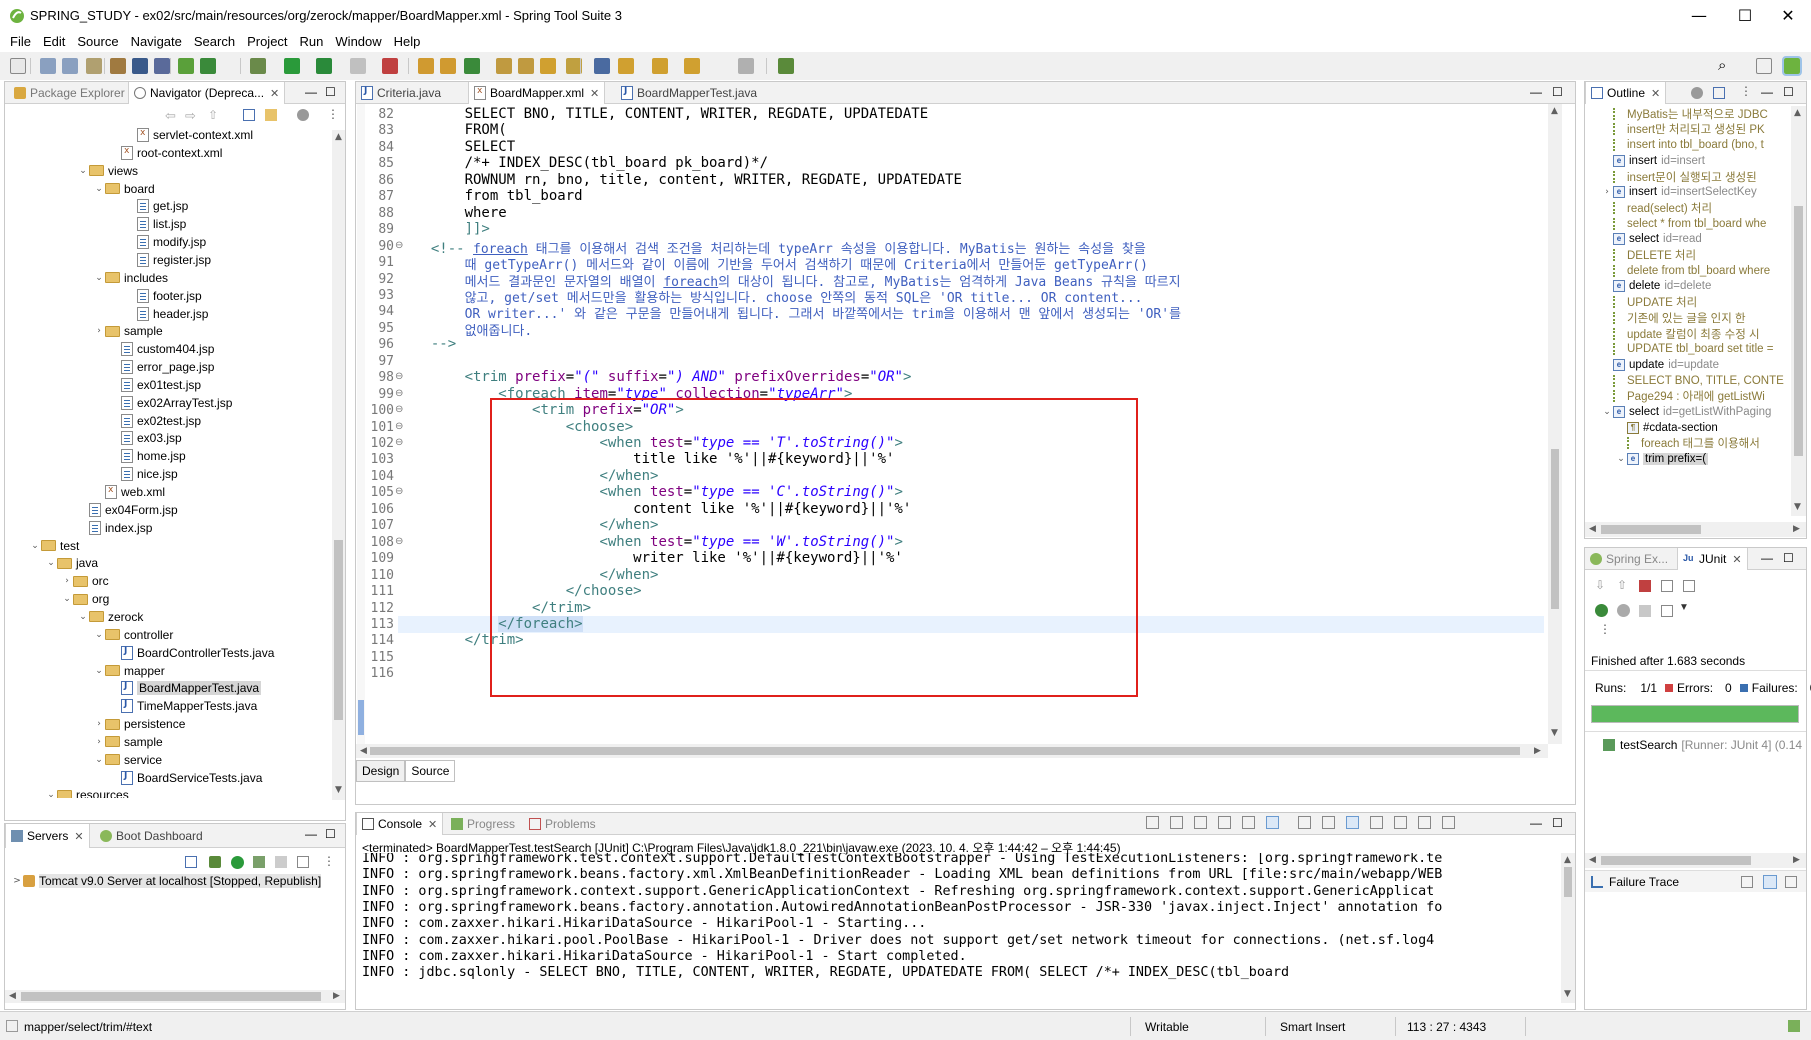 This screenshot has width=1811, height=1040. Describe the element at coordinates (483, 824) in the screenshot. I see `tab-progress: Progress` at that location.